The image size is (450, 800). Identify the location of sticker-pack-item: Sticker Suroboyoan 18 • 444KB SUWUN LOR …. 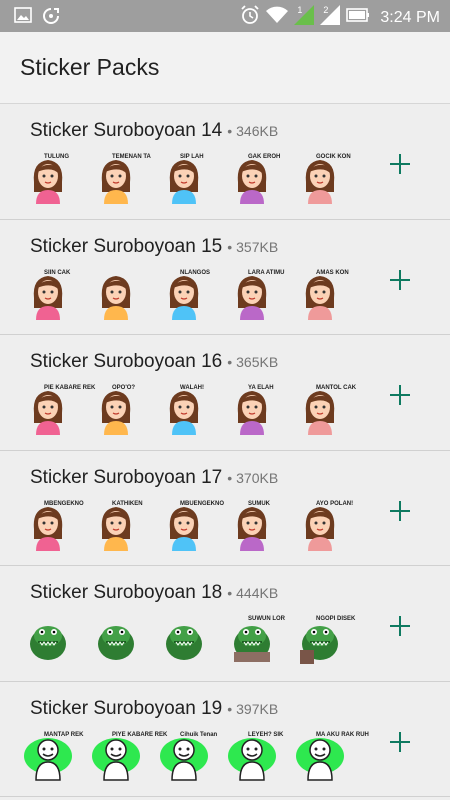
(225, 624).